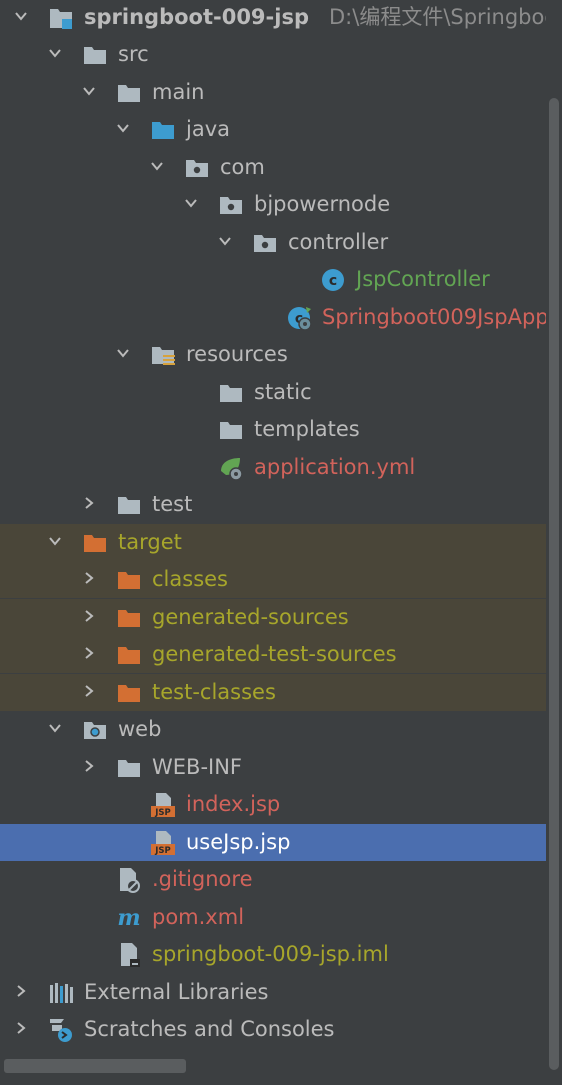 The width and height of the screenshot is (562, 1085). What do you see at coordinates (273, 279) in the screenshot?
I see `tree-row-jspcontroller: c JspController` at bounding box center [273, 279].